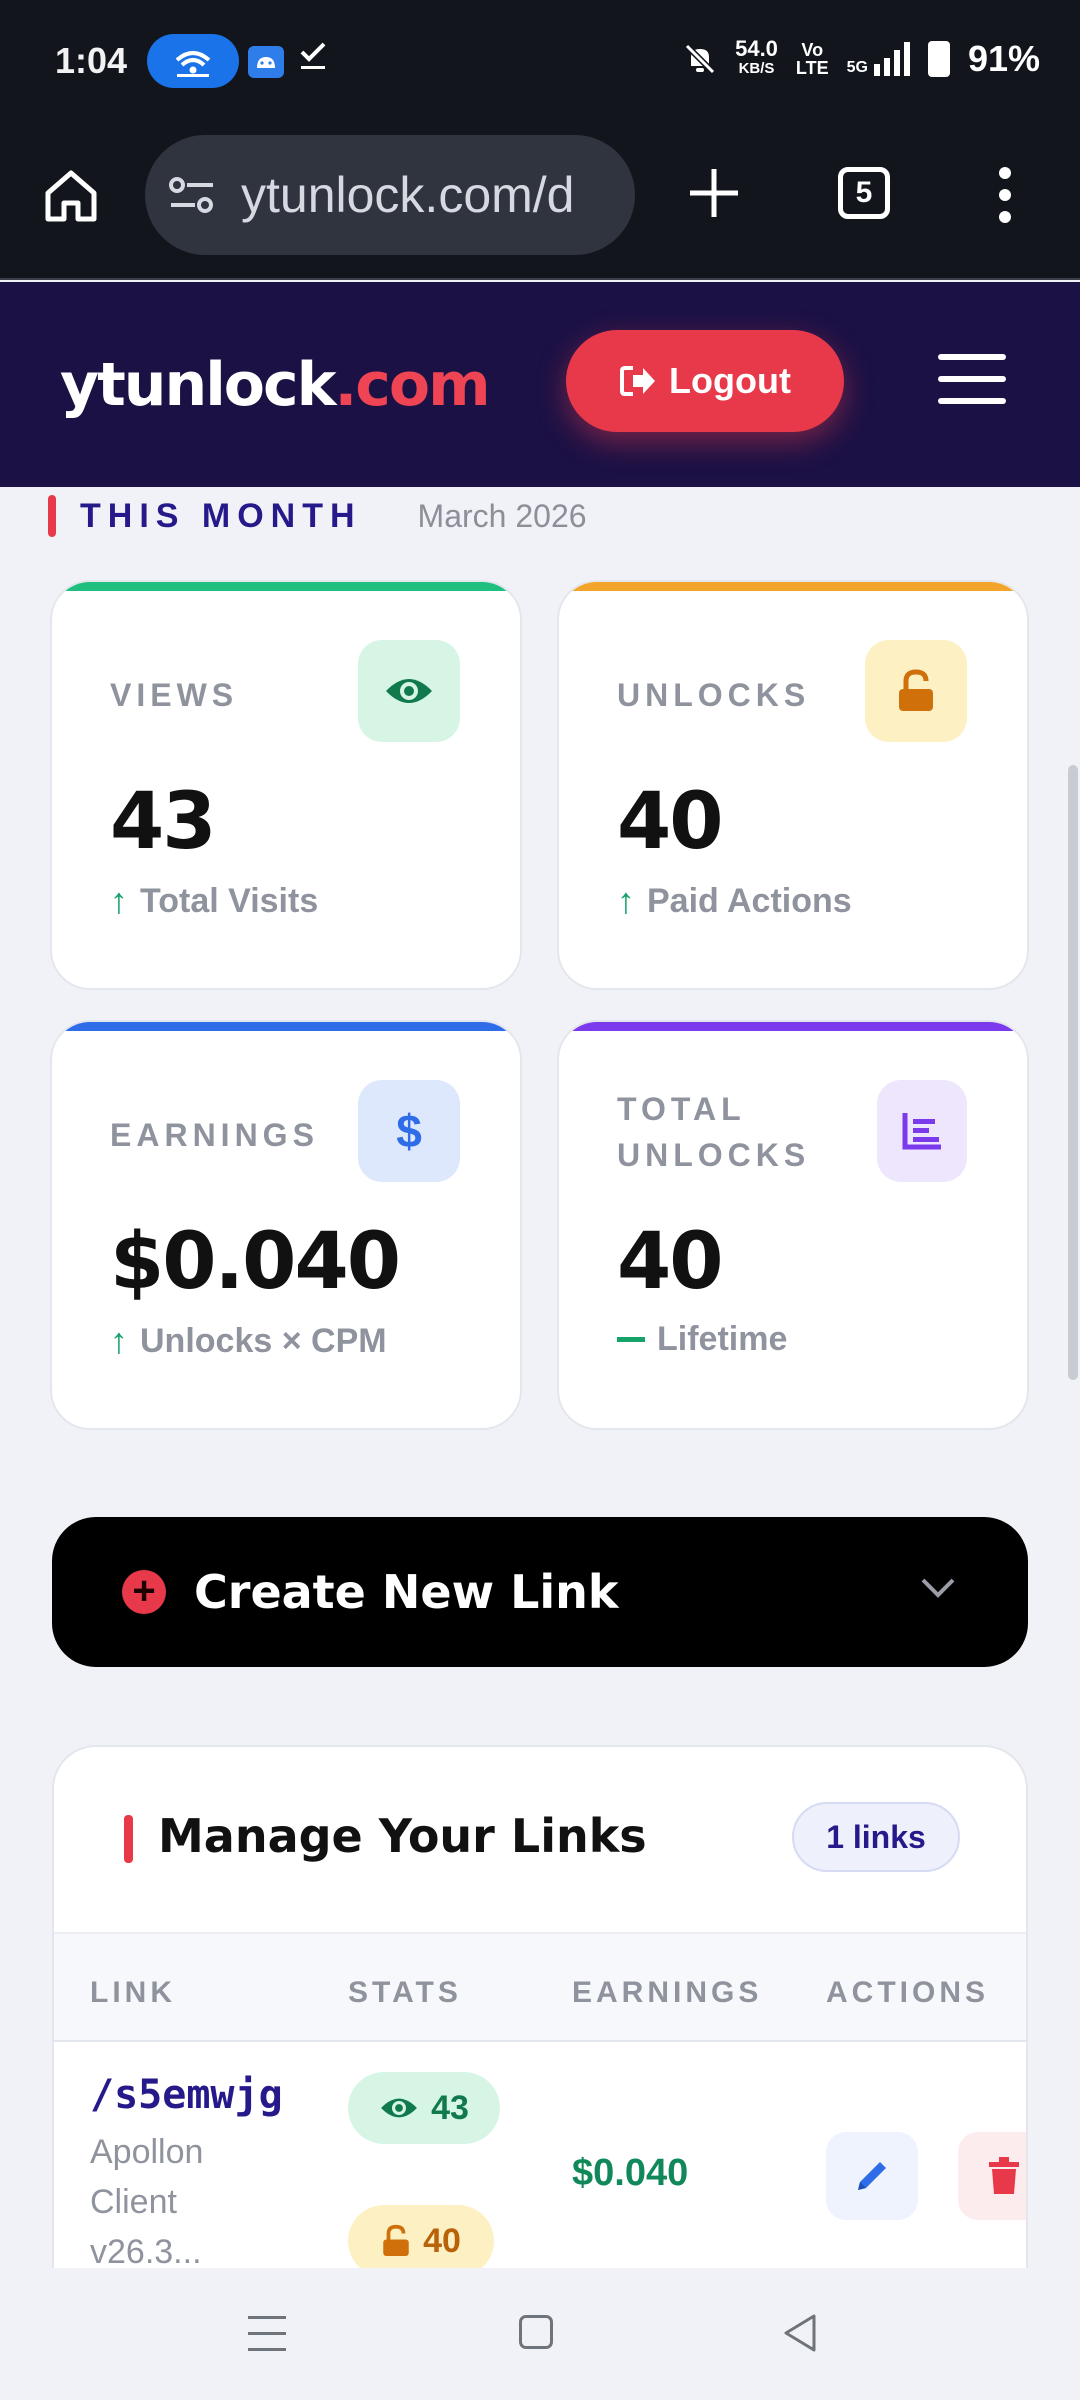 The height and width of the screenshot is (2400, 1080). Describe the element at coordinates (793, 1026) in the screenshot. I see `total-unlocks-card-accent` at that location.